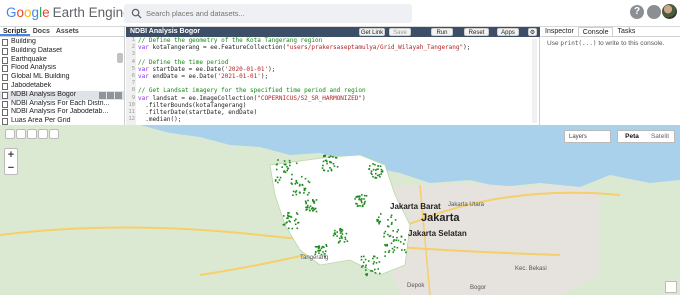 This screenshot has width=680, height=295. What do you see at coordinates (133, 97) in the screenshot?
I see `line-number: 9` at bounding box center [133, 97].